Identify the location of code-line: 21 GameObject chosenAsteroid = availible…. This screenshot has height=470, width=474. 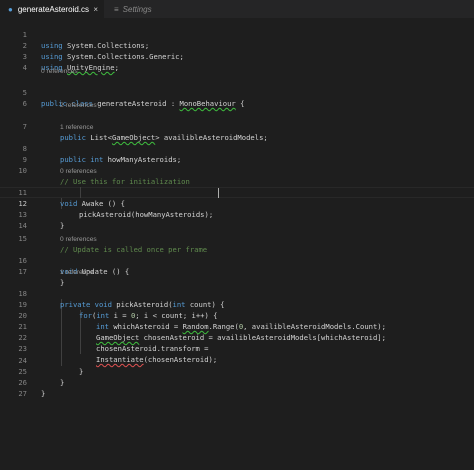
(237, 326).